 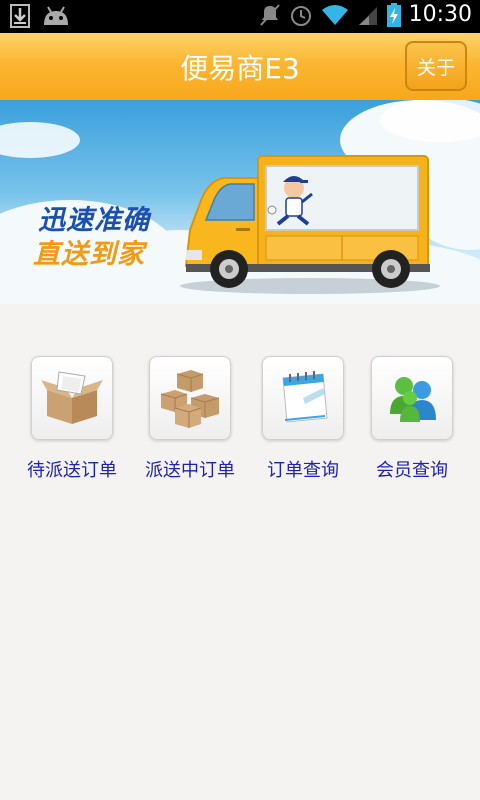 I want to click on order-search-item: 订单查询, so click(x=303, y=419).